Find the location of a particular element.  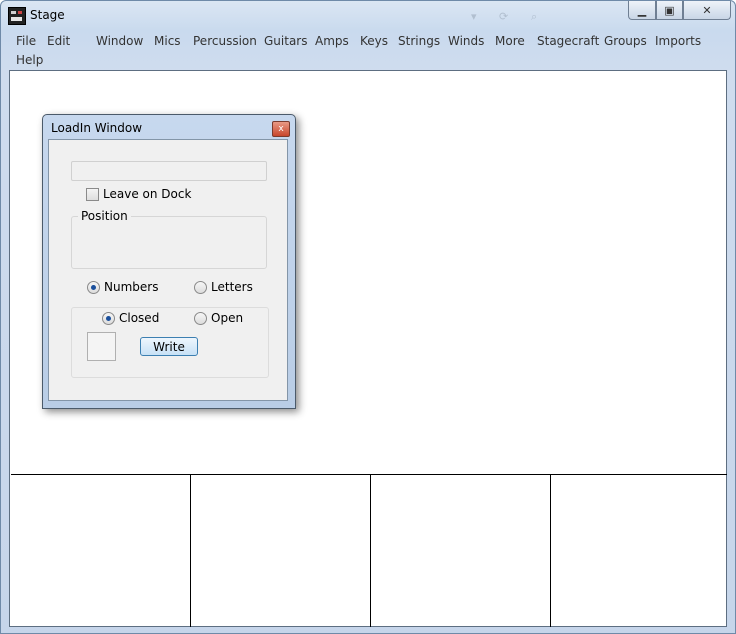

menu-help: Help is located at coordinates (29, 60).